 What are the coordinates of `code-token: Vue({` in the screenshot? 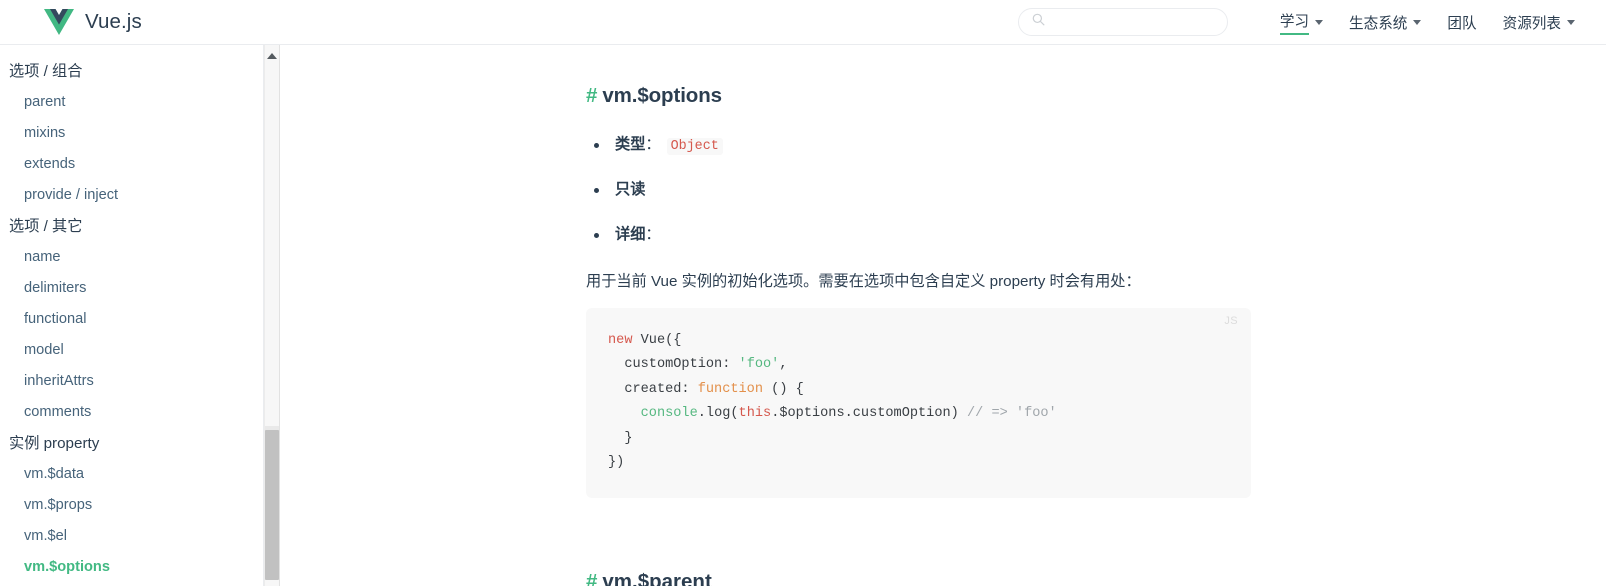 It's located at (657, 340).